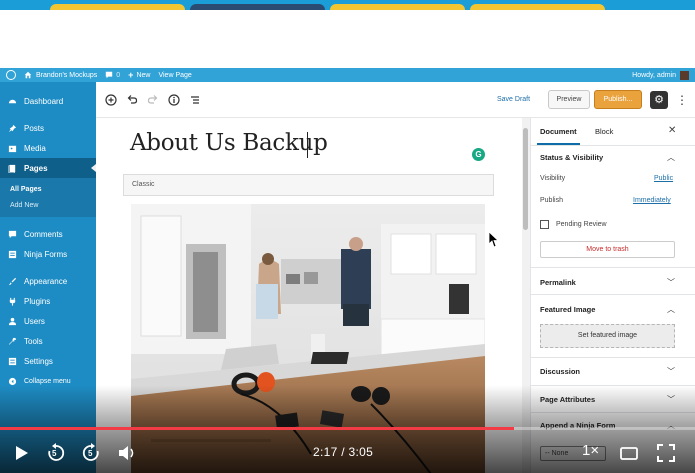 This screenshot has width=695, height=473. Describe the element at coordinates (153, 100) in the screenshot. I see `redo-icon` at that location.